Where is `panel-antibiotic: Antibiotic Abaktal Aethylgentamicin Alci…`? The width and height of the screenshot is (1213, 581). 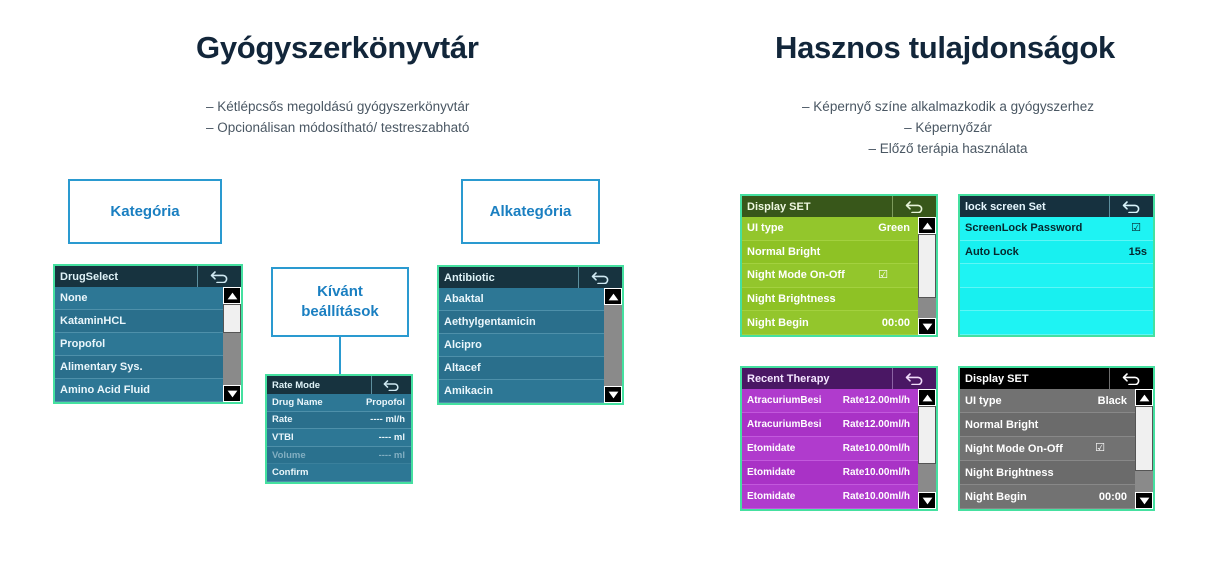
panel-antibiotic: Antibiotic Abaktal Aethylgentamicin Alci… is located at coordinates (530, 335).